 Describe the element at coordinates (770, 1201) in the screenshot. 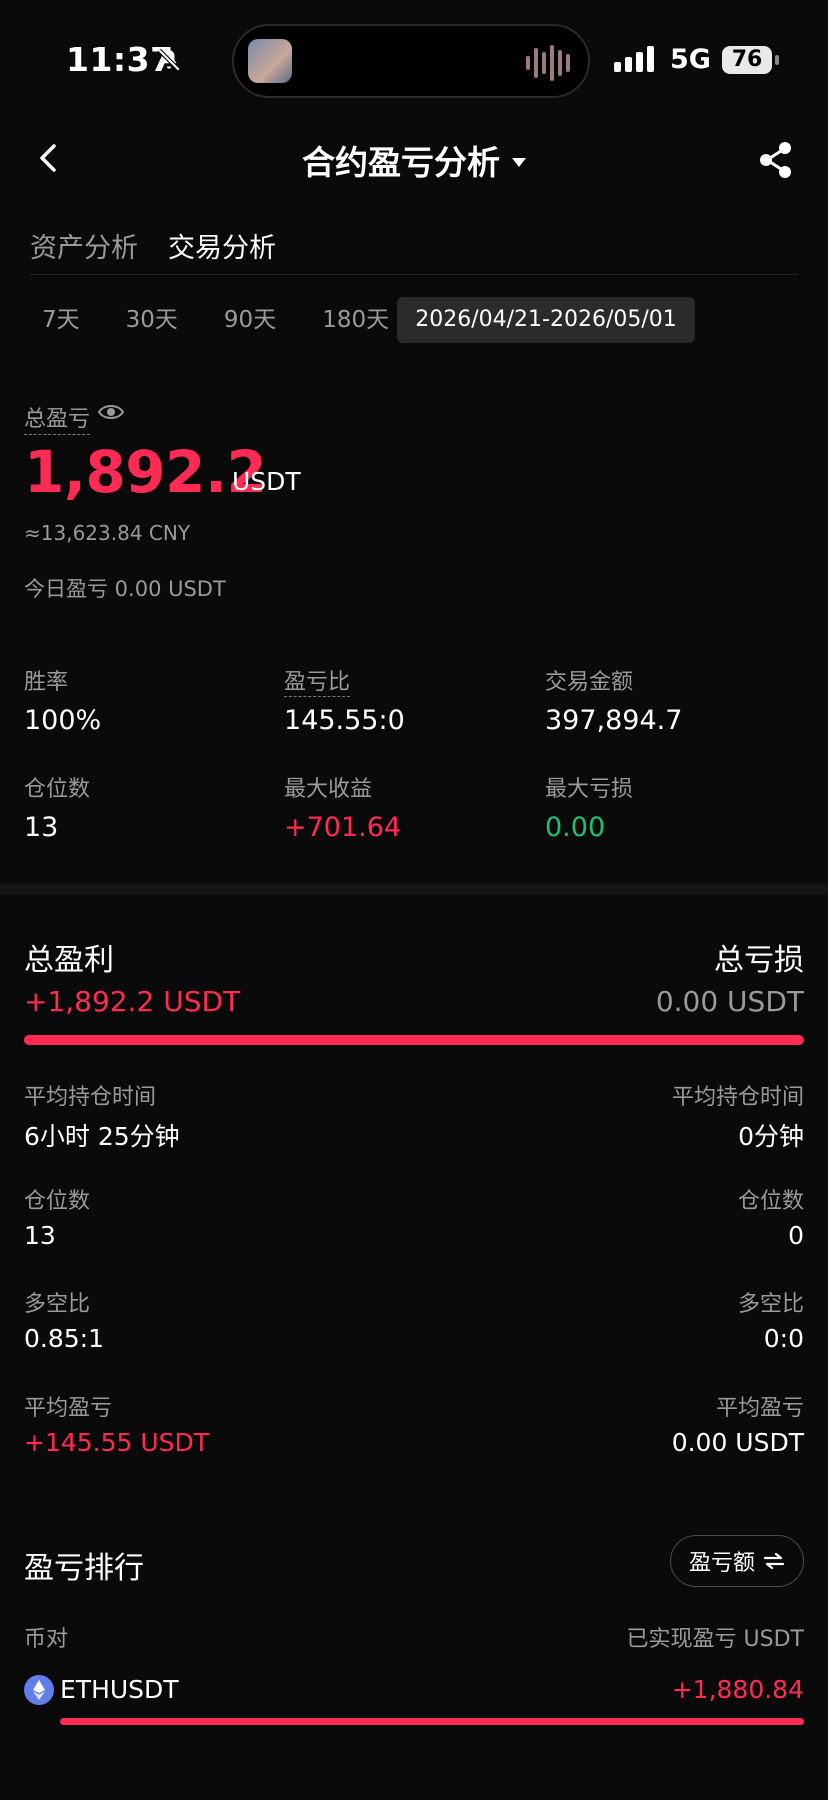

I see `positions-label-loss: 仓位数` at that location.